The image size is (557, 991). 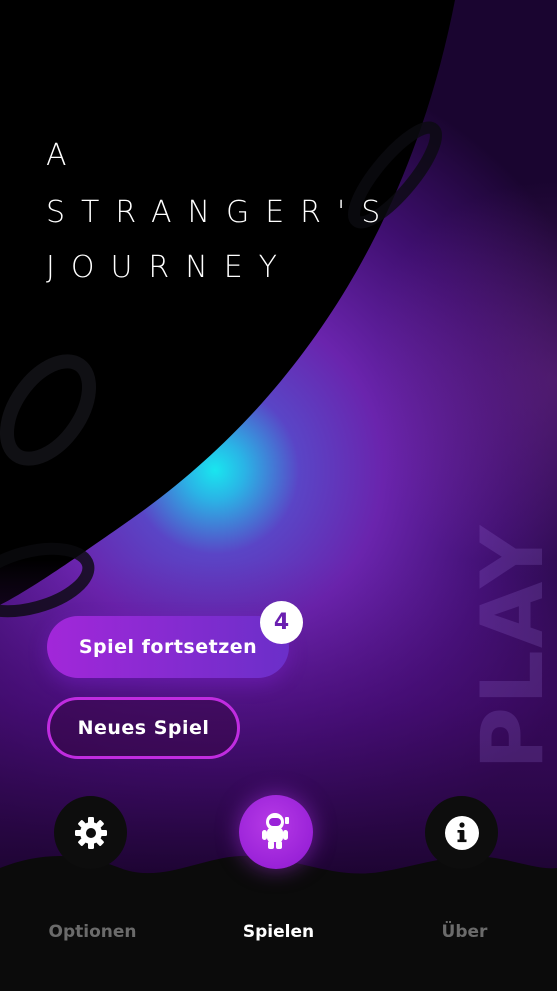 I want to click on play-nav-button, so click(x=276, y=832).